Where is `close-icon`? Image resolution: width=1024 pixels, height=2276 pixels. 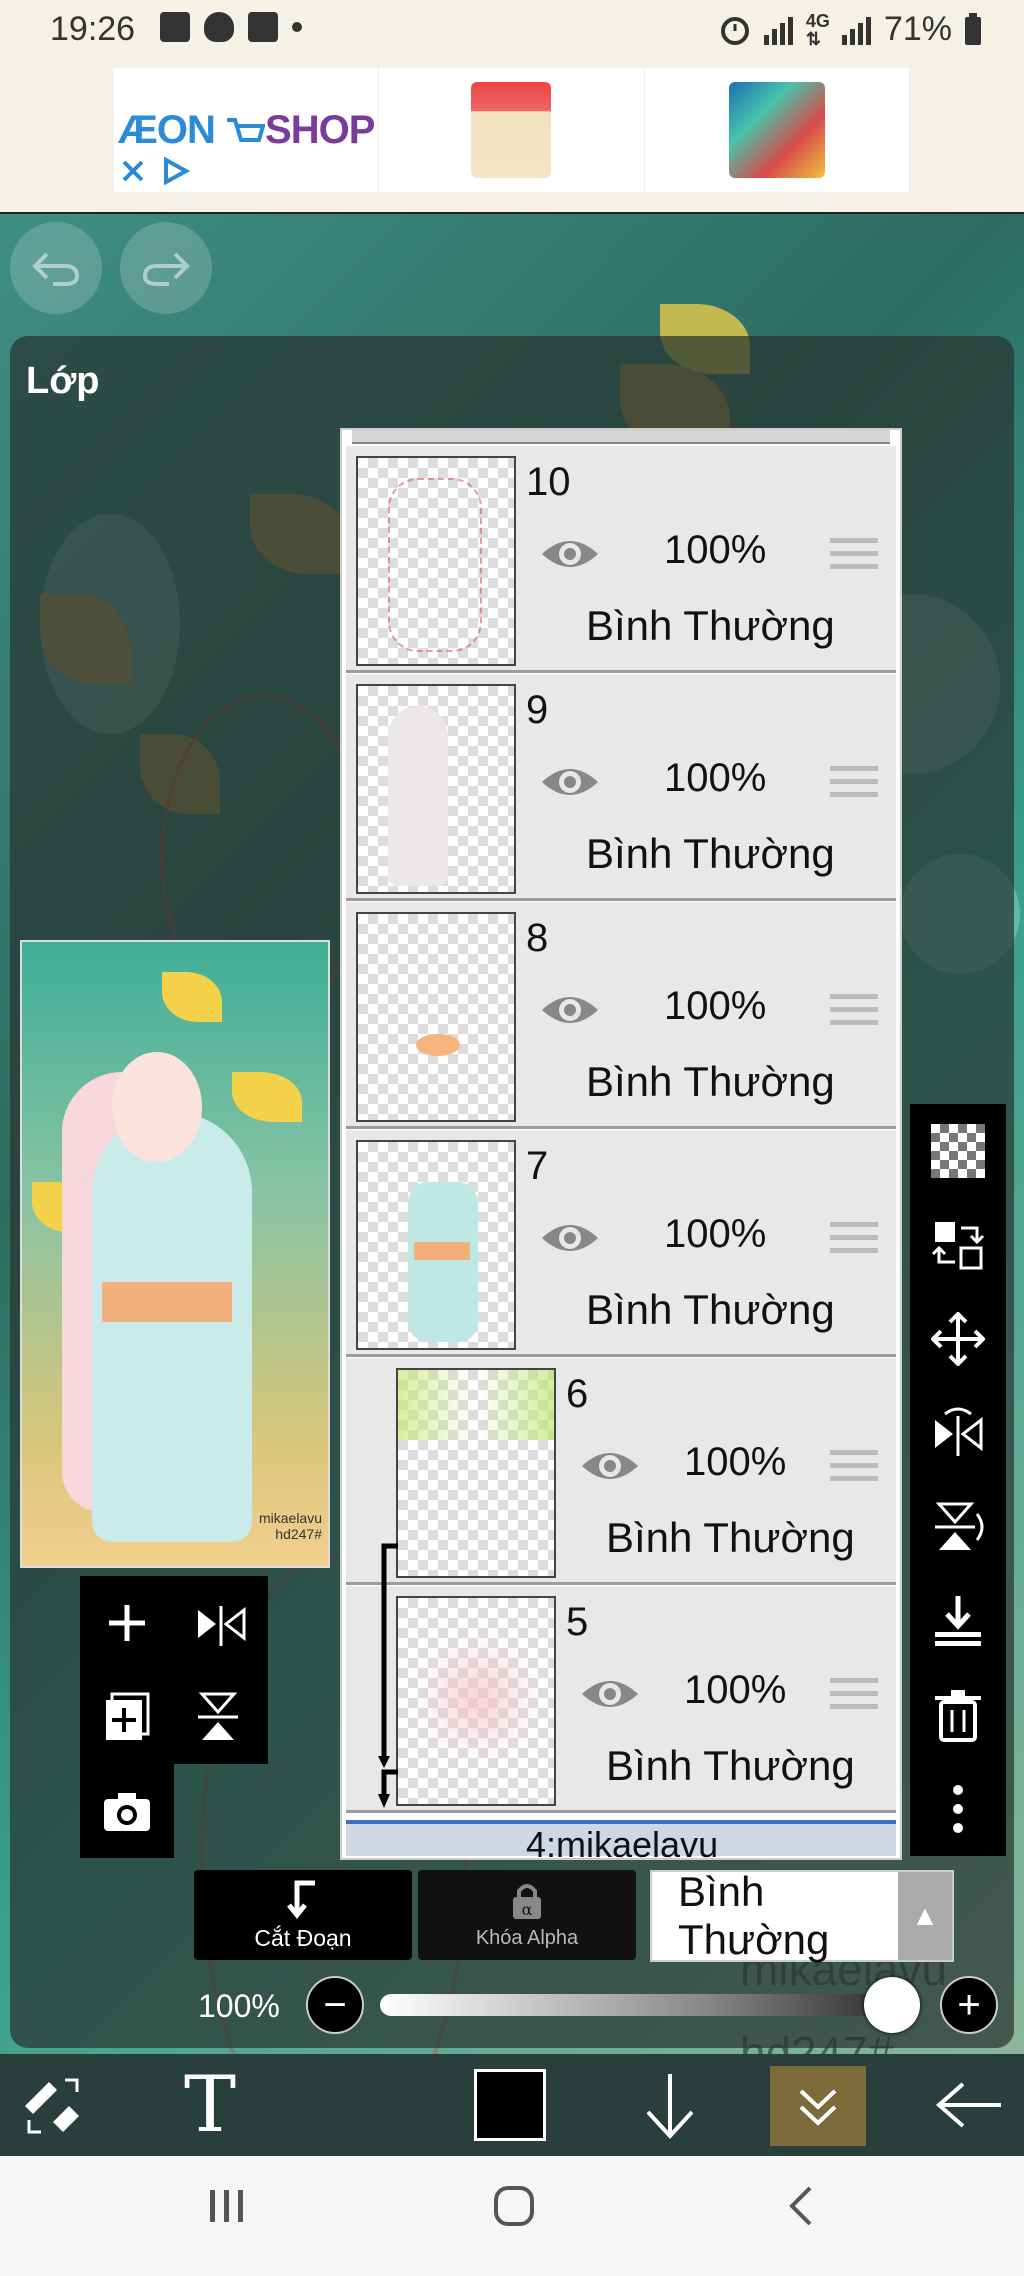 close-icon is located at coordinates (133, 171).